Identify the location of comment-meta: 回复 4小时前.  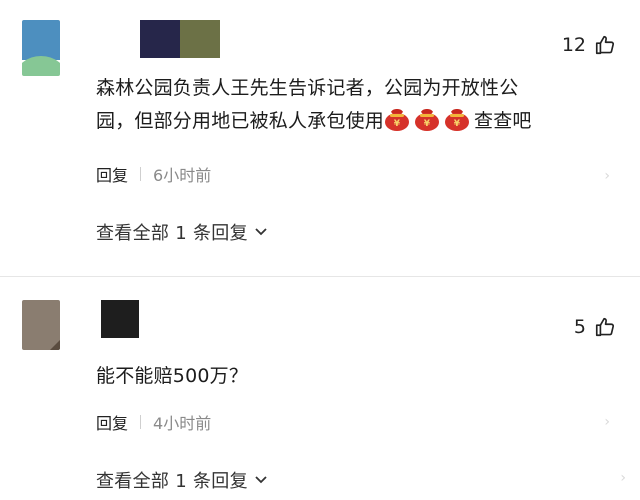
(153, 422).